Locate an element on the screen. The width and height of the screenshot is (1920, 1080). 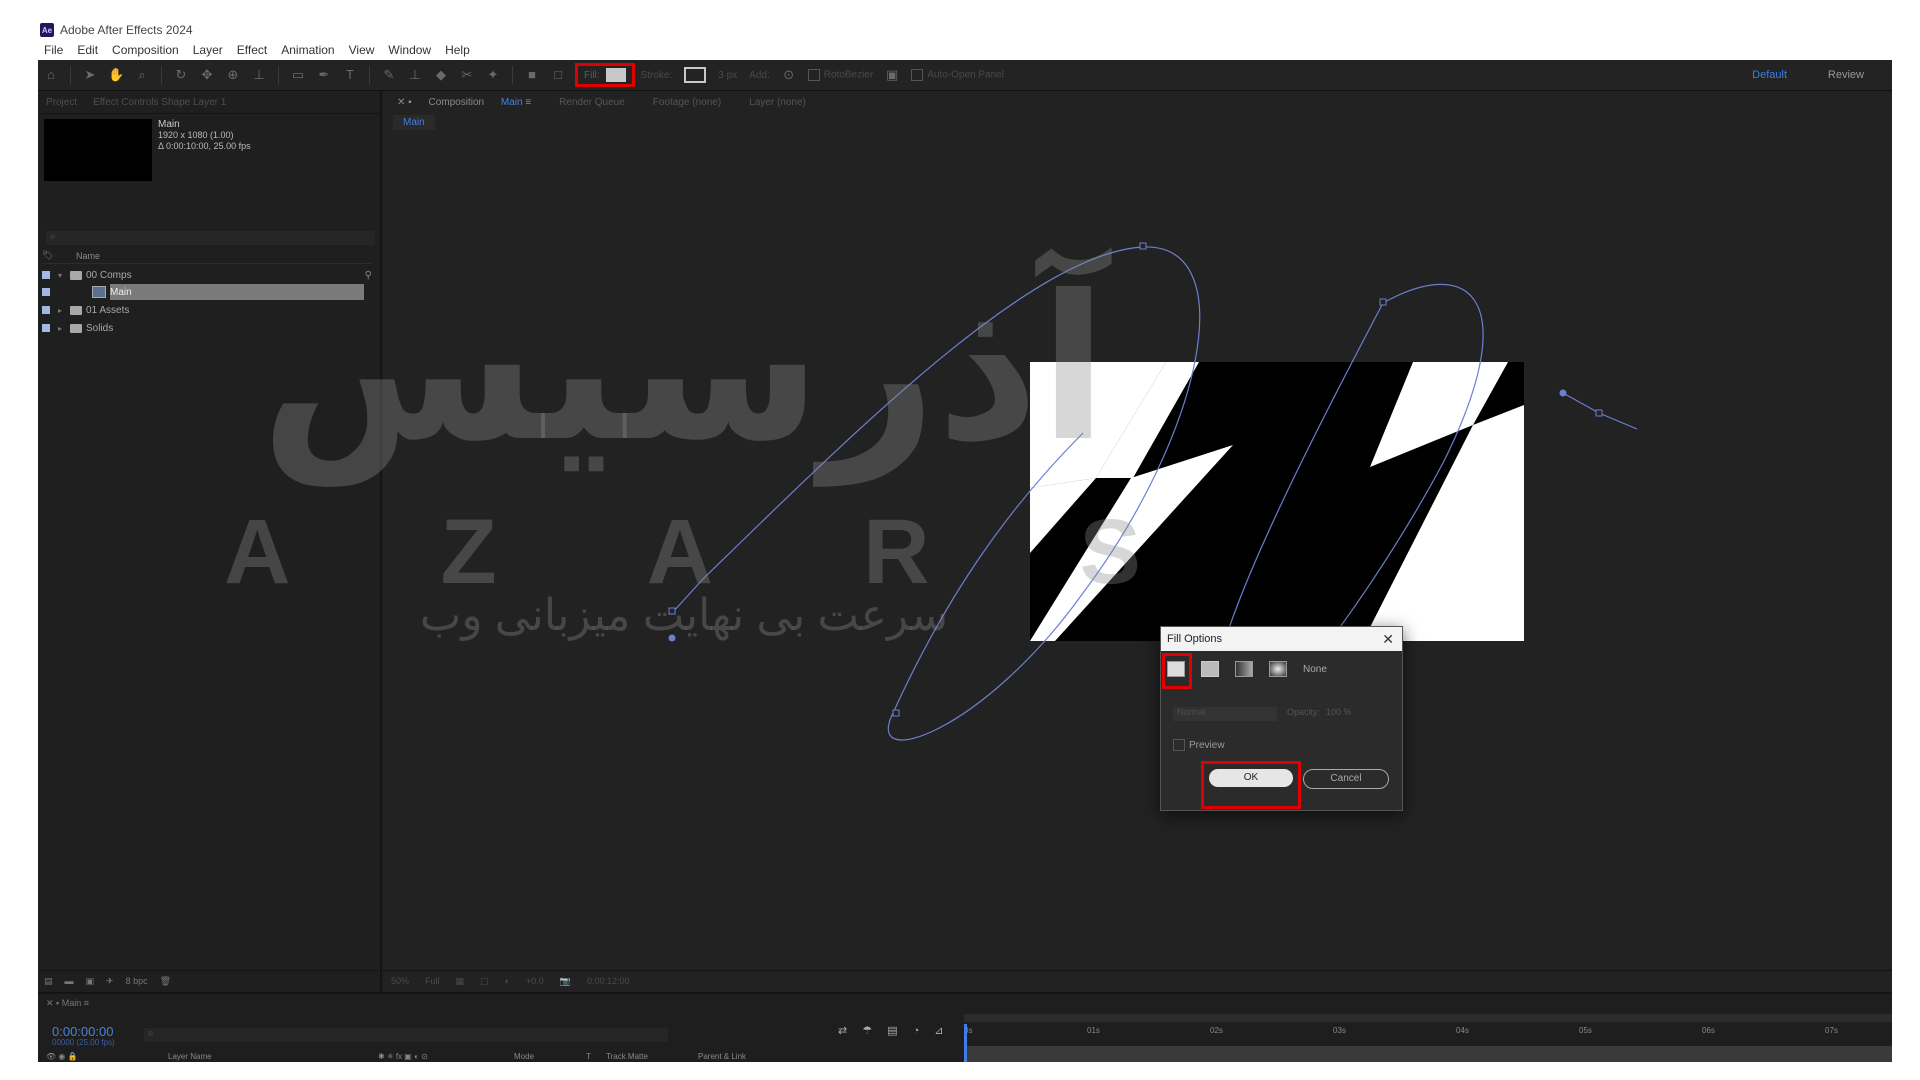
menu-window: Window is located at coordinates (409, 50).